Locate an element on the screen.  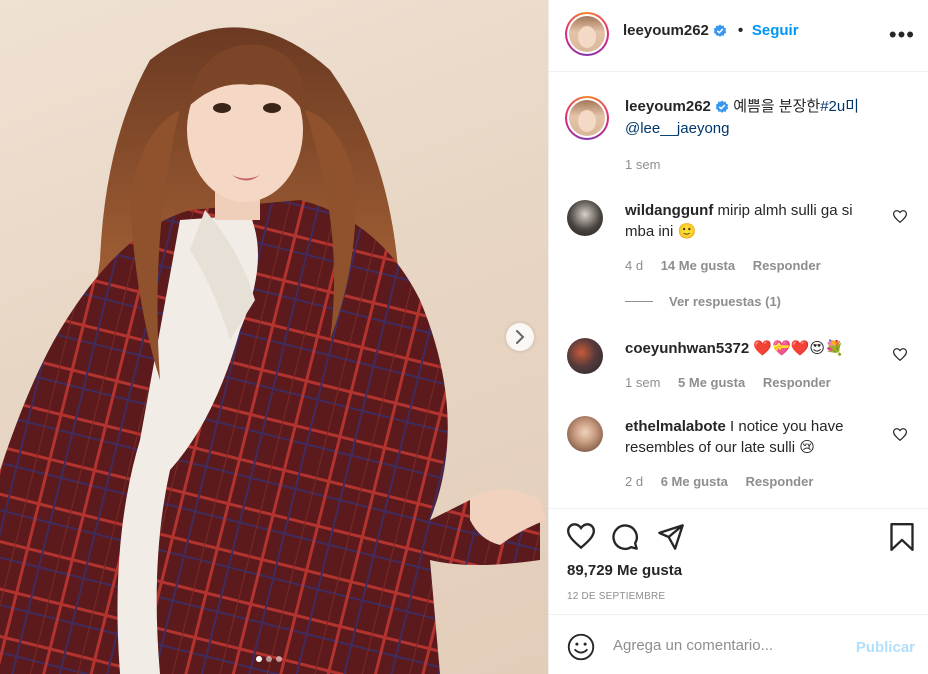
view-replies-label: Ver respuestas (1) is located at coordinates (725, 301).